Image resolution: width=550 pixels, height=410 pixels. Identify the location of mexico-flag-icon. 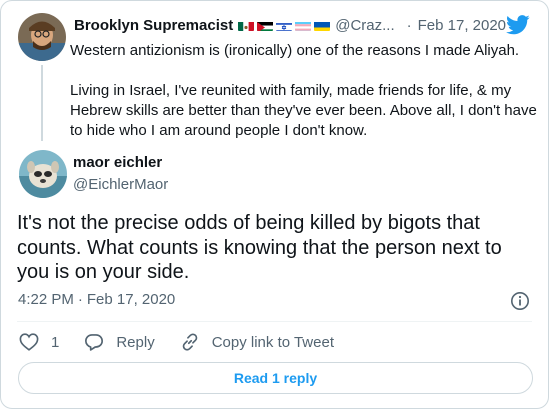
(246, 25).